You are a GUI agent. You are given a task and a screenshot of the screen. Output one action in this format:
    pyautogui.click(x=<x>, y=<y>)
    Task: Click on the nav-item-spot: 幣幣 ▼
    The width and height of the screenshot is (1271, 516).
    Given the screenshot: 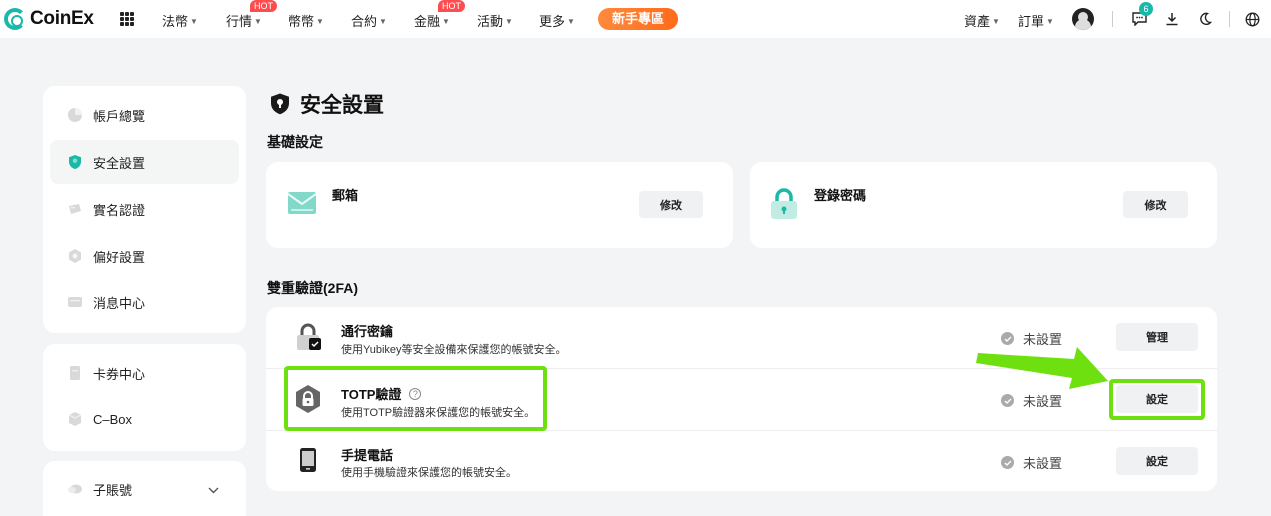 What is the action you would take?
    pyautogui.click(x=306, y=20)
    